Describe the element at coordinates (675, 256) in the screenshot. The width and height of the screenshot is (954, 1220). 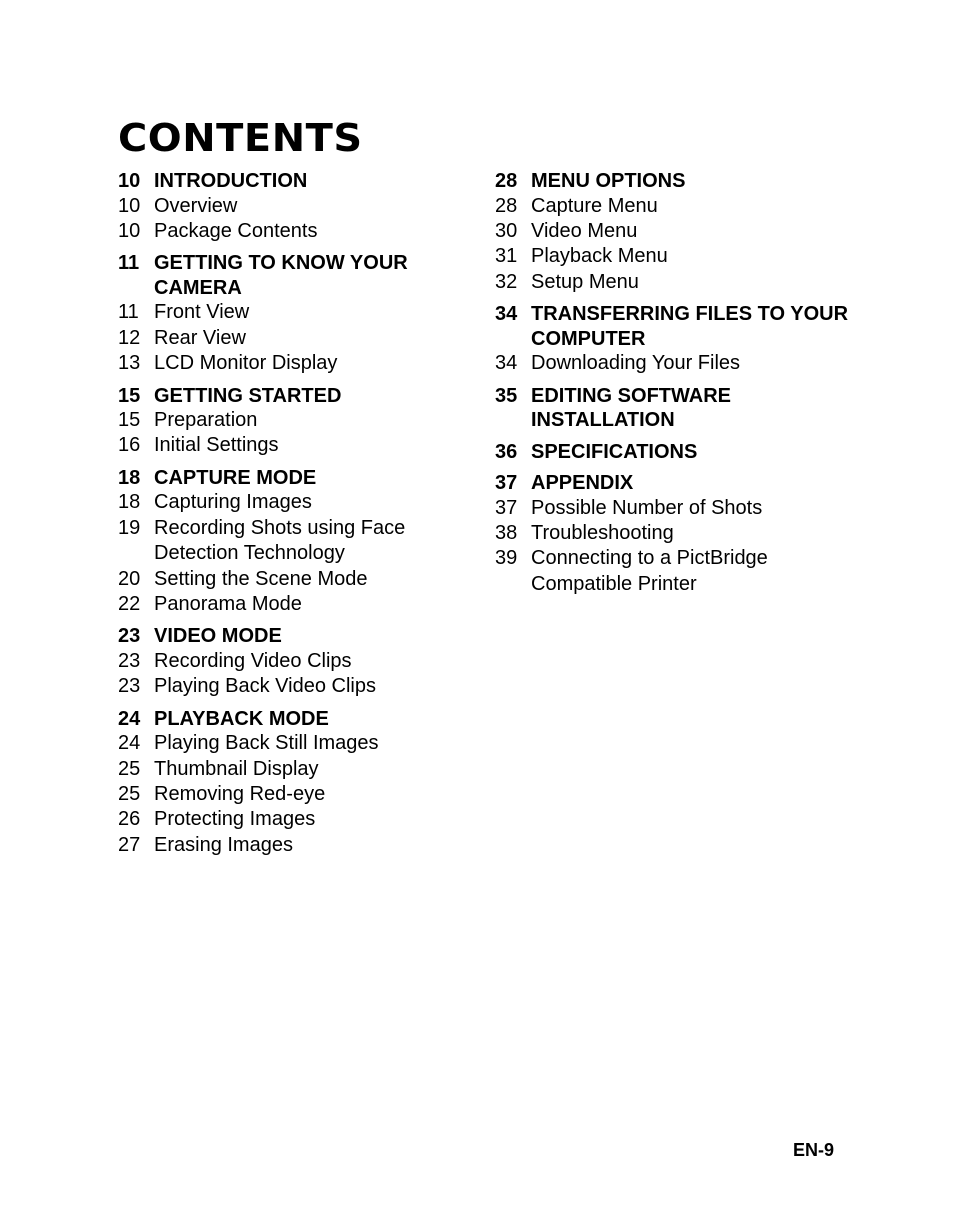
I see `toc-entry: 31 Playback Menu` at that location.